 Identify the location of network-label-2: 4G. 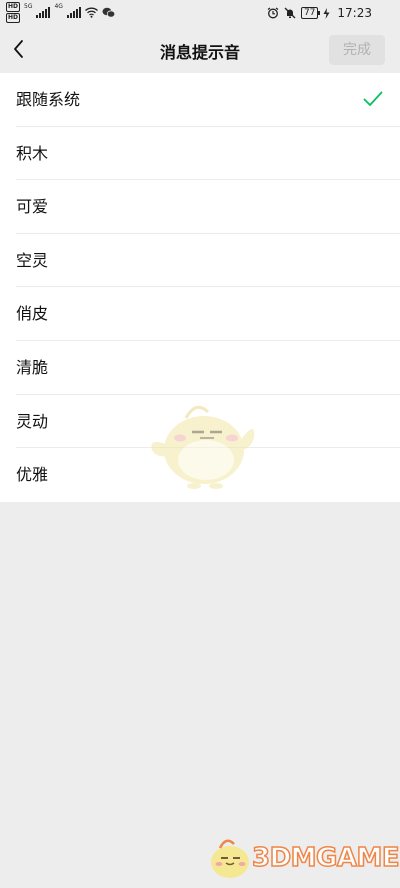
(58, 6).